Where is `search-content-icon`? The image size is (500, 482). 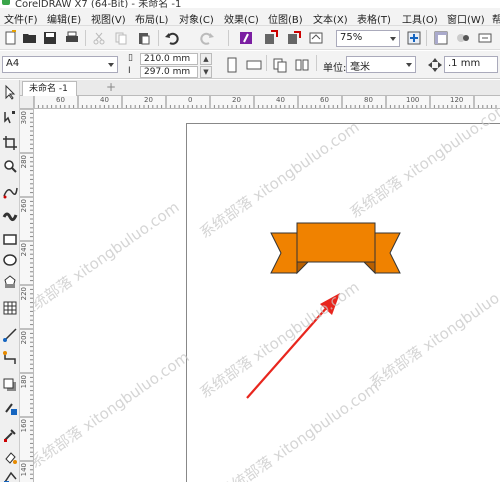
search-content-icon is located at coordinates (246, 38).